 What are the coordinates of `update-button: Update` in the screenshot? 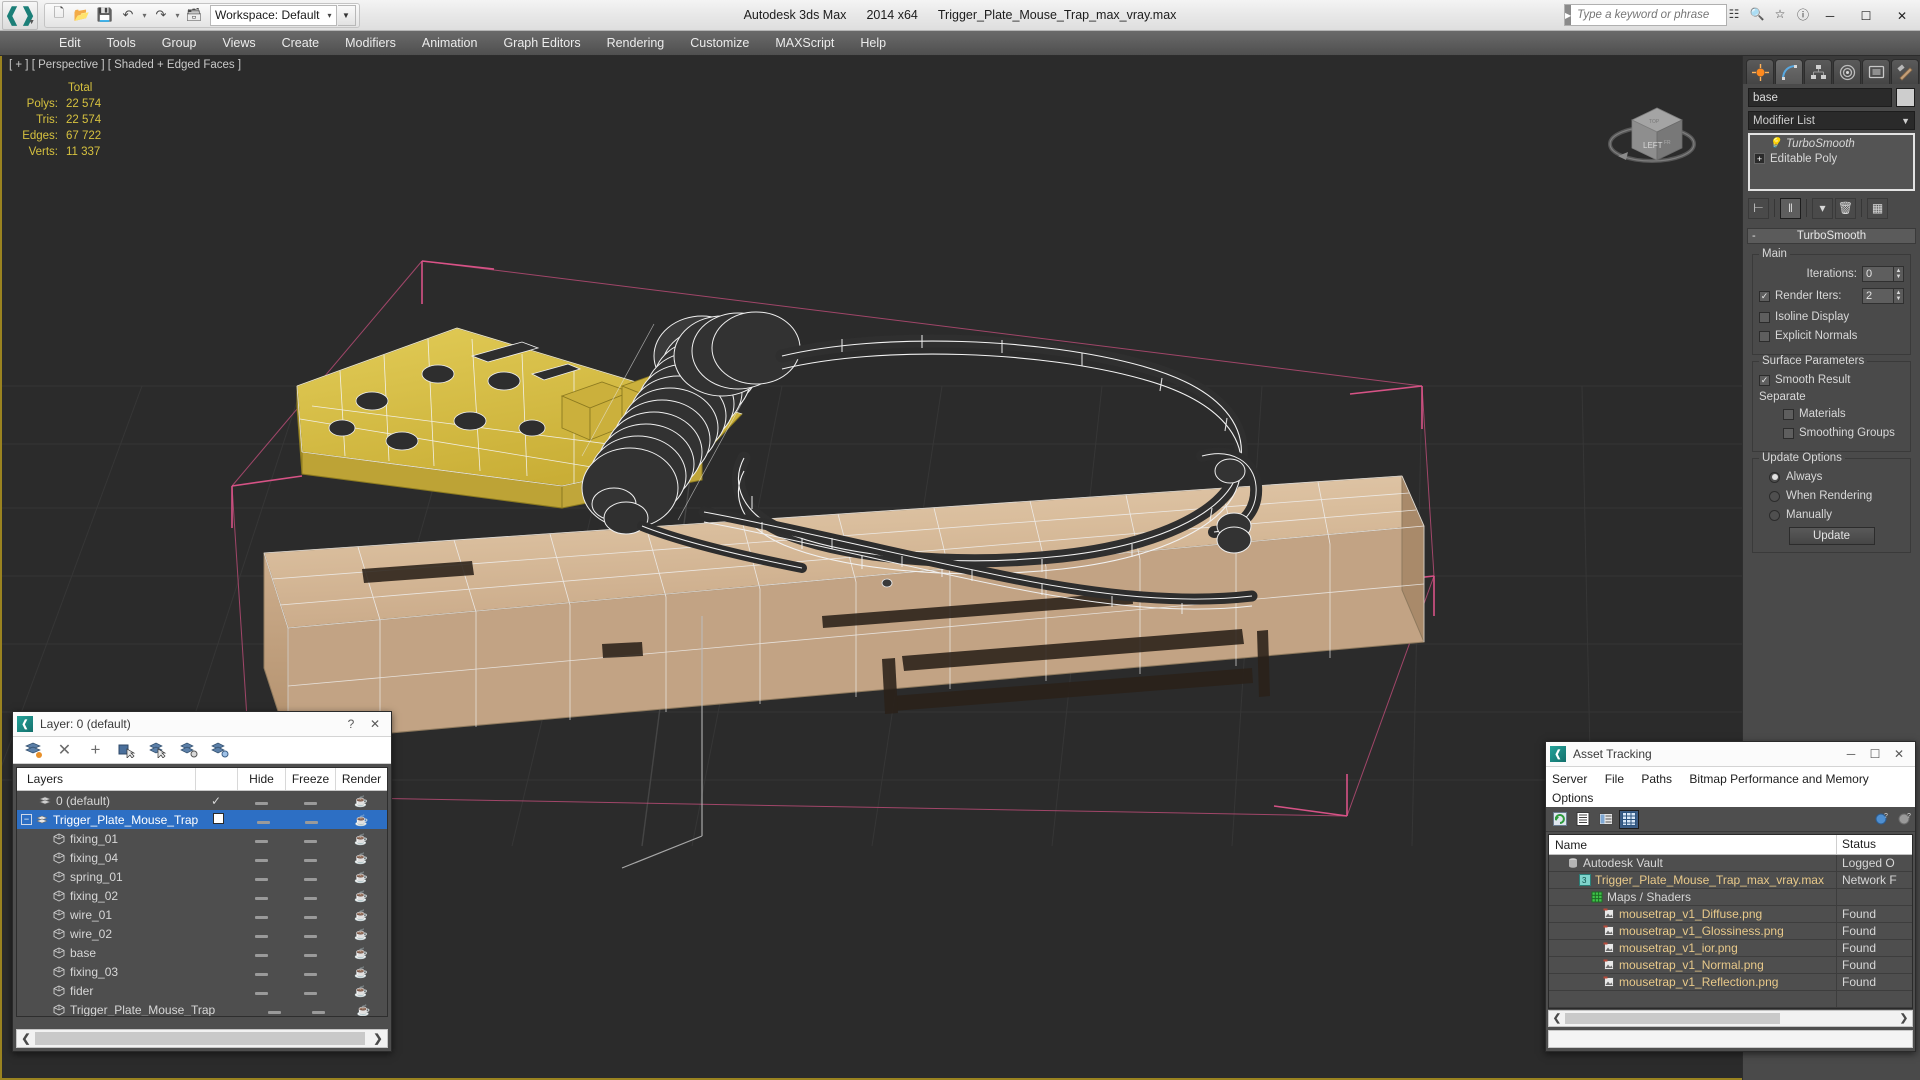 It's located at (1831, 536).